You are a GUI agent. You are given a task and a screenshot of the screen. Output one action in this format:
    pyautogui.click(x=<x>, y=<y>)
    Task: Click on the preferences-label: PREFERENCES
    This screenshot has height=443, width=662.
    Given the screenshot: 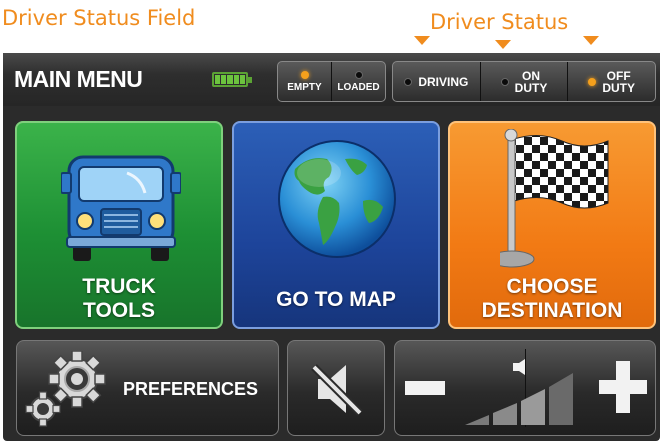 What is the action you would take?
    pyautogui.click(x=191, y=389)
    